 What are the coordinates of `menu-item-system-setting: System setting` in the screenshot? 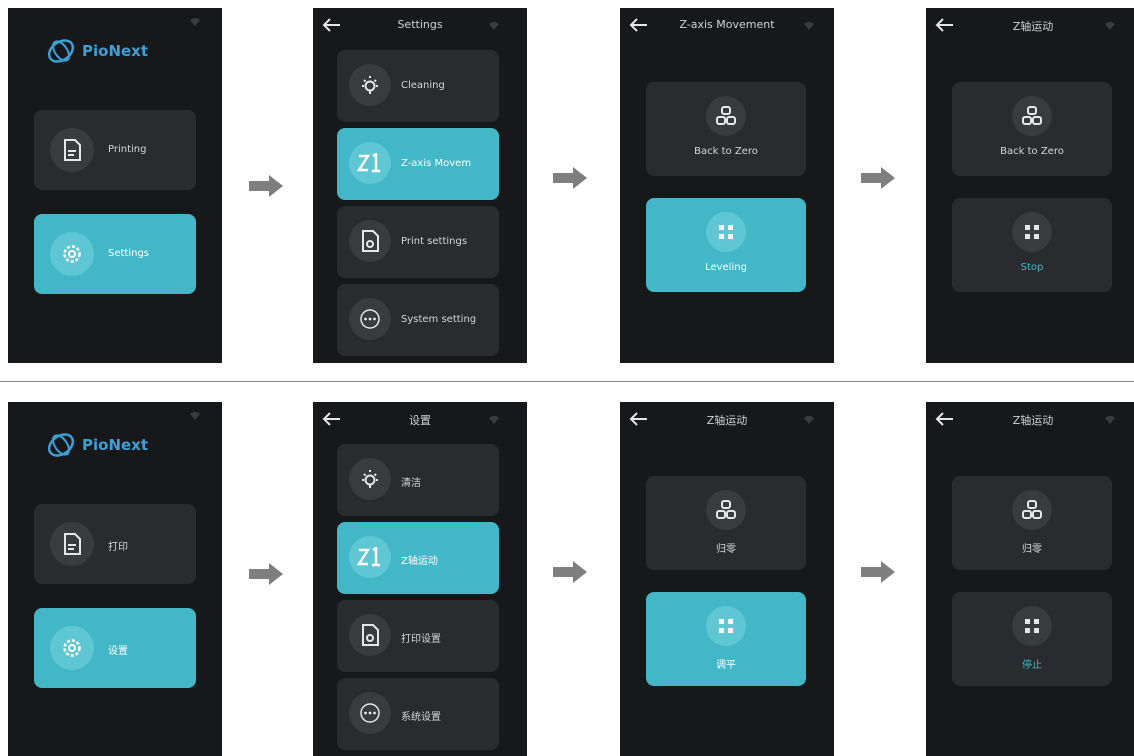 It's located at (418, 320).